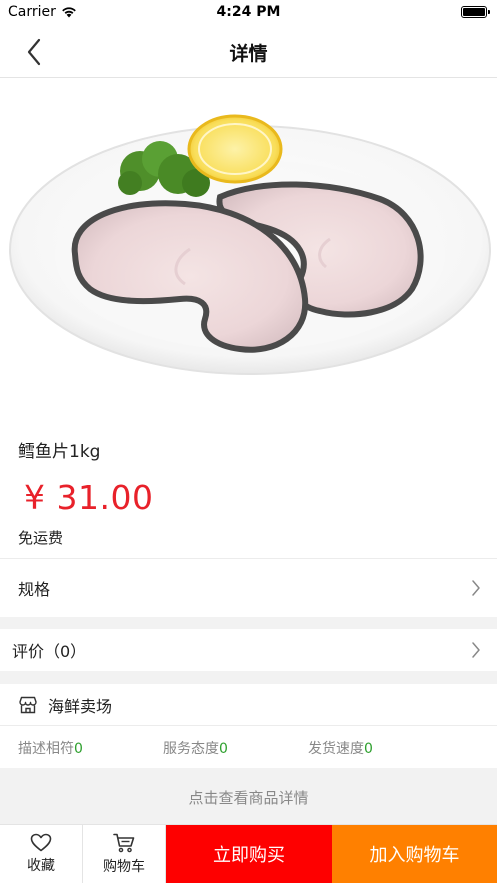  I want to click on navigation-bar: 详情, so click(248, 52).